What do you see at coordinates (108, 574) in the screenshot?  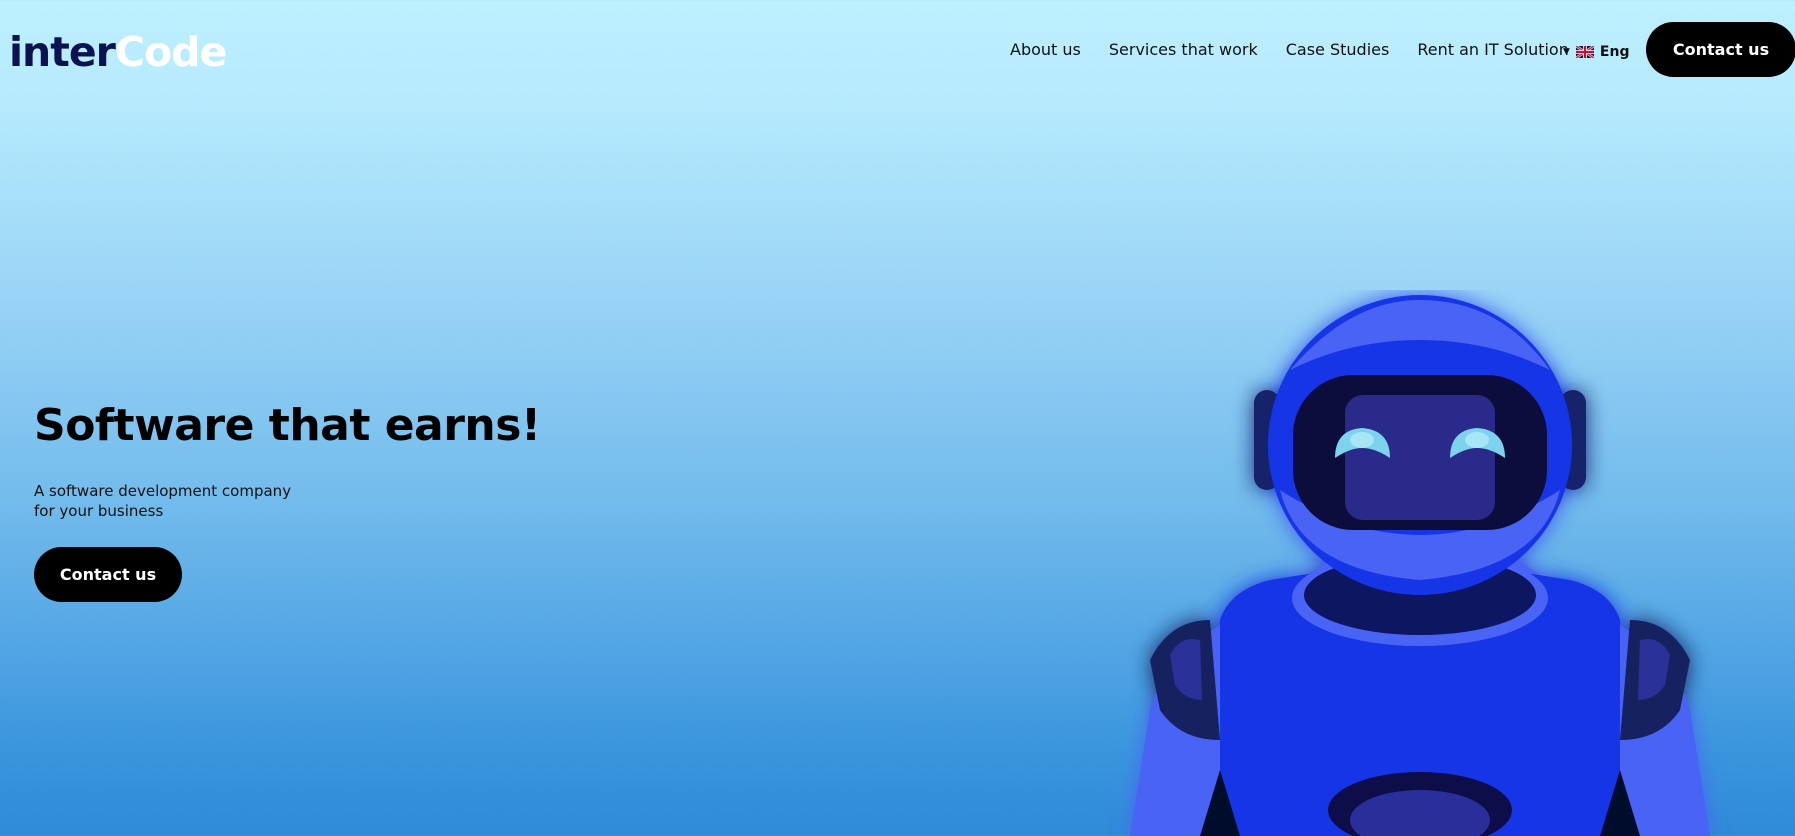 I see `hero-contact-button: Contact us` at bounding box center [108, 574].